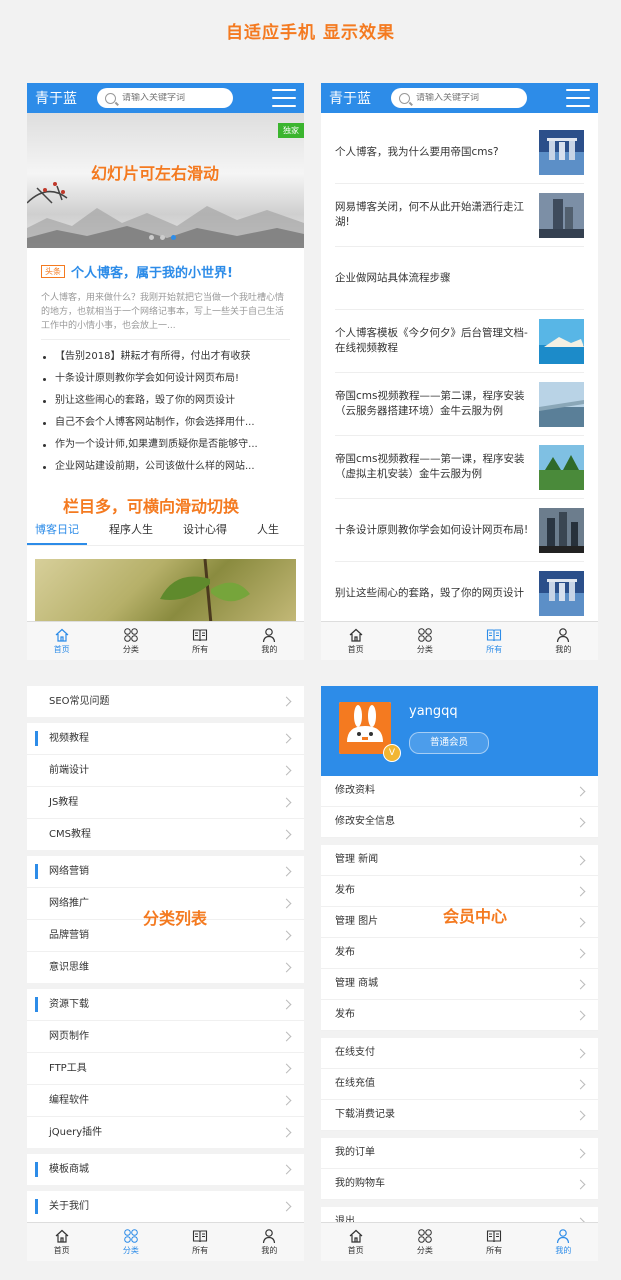 This screenshot has width=621, height=1280. What do you see at coordinates (165, 339) in the screenshot?
I see `divider` at bounding box center [165, 339].